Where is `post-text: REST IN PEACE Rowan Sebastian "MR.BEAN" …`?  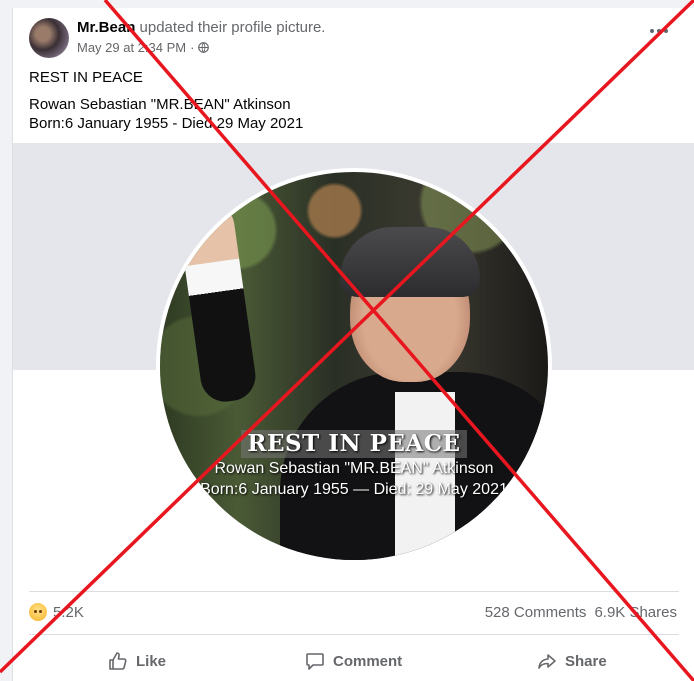
post-text: REST IN PEACE Rowan Sebastian "MR.BEAN" … is located at coordinates (166, 100).